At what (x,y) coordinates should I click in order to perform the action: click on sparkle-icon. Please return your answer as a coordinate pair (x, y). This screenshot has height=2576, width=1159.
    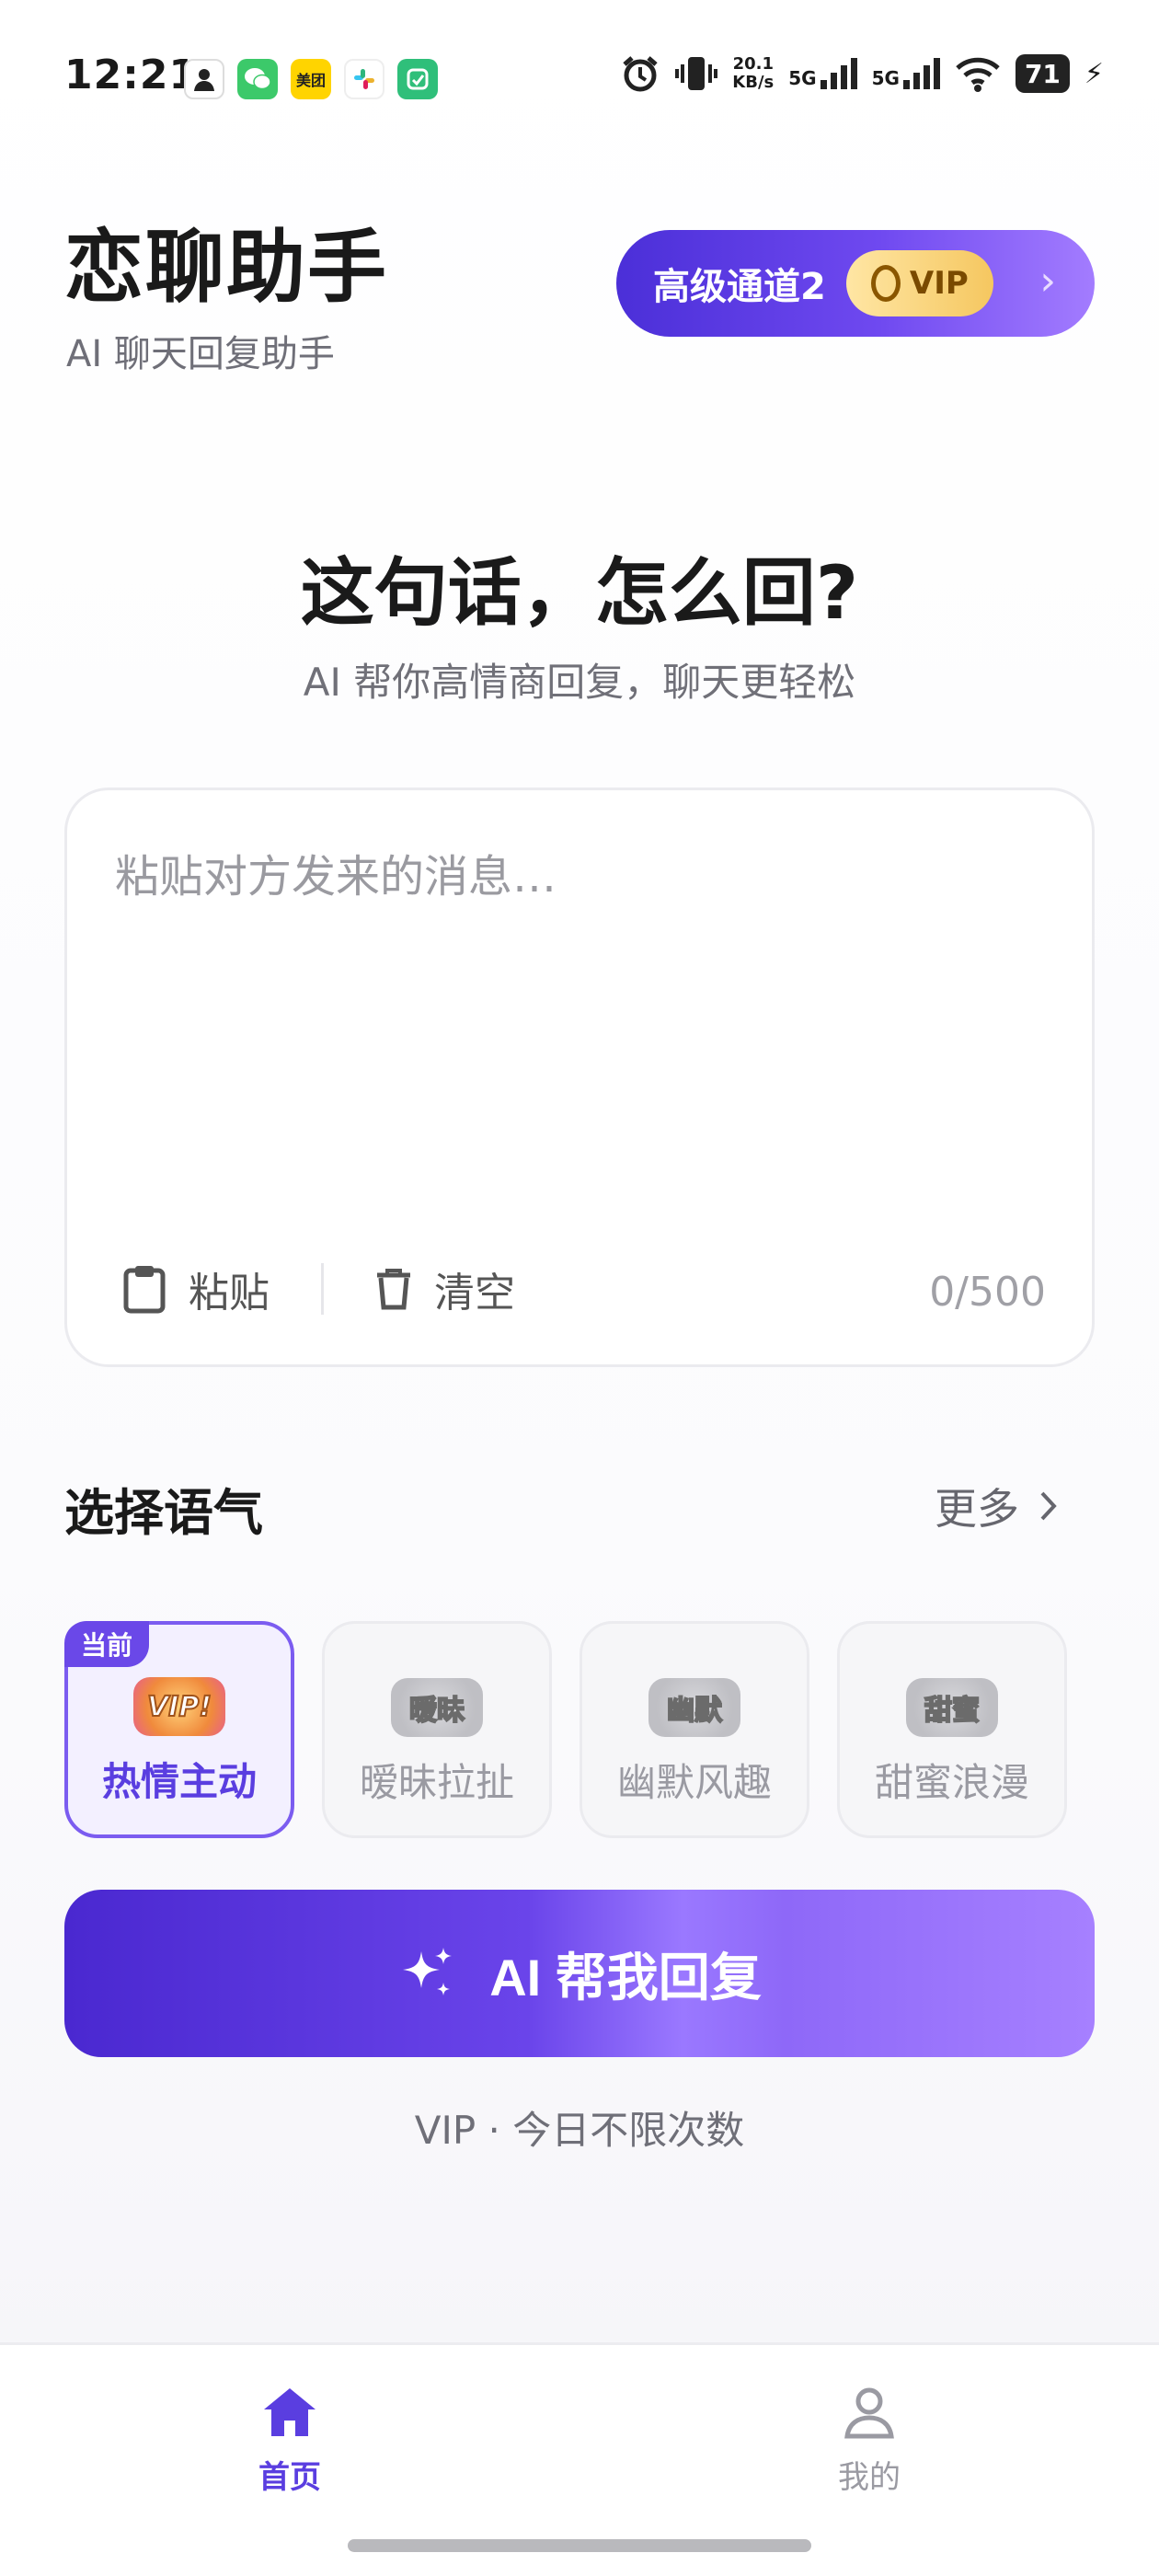
    Looking at the image, I should click on (428, 1971).